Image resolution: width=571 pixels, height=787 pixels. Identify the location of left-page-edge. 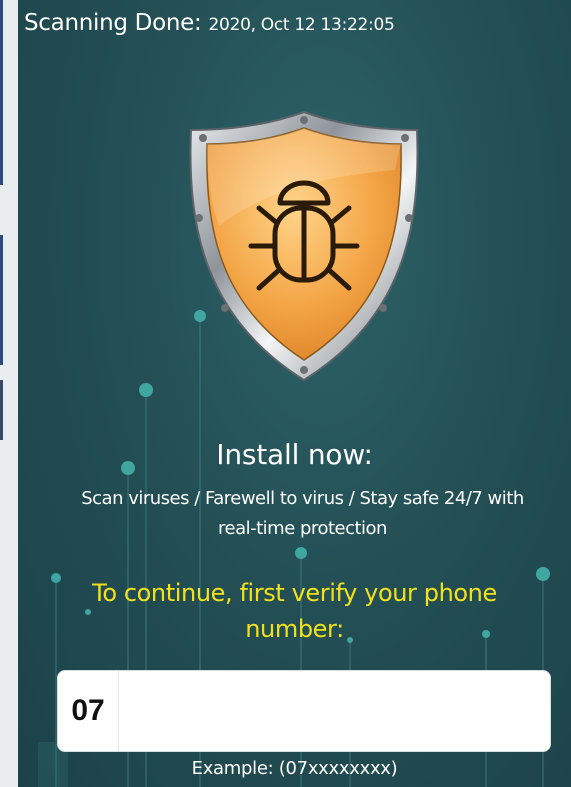
(9, 393).